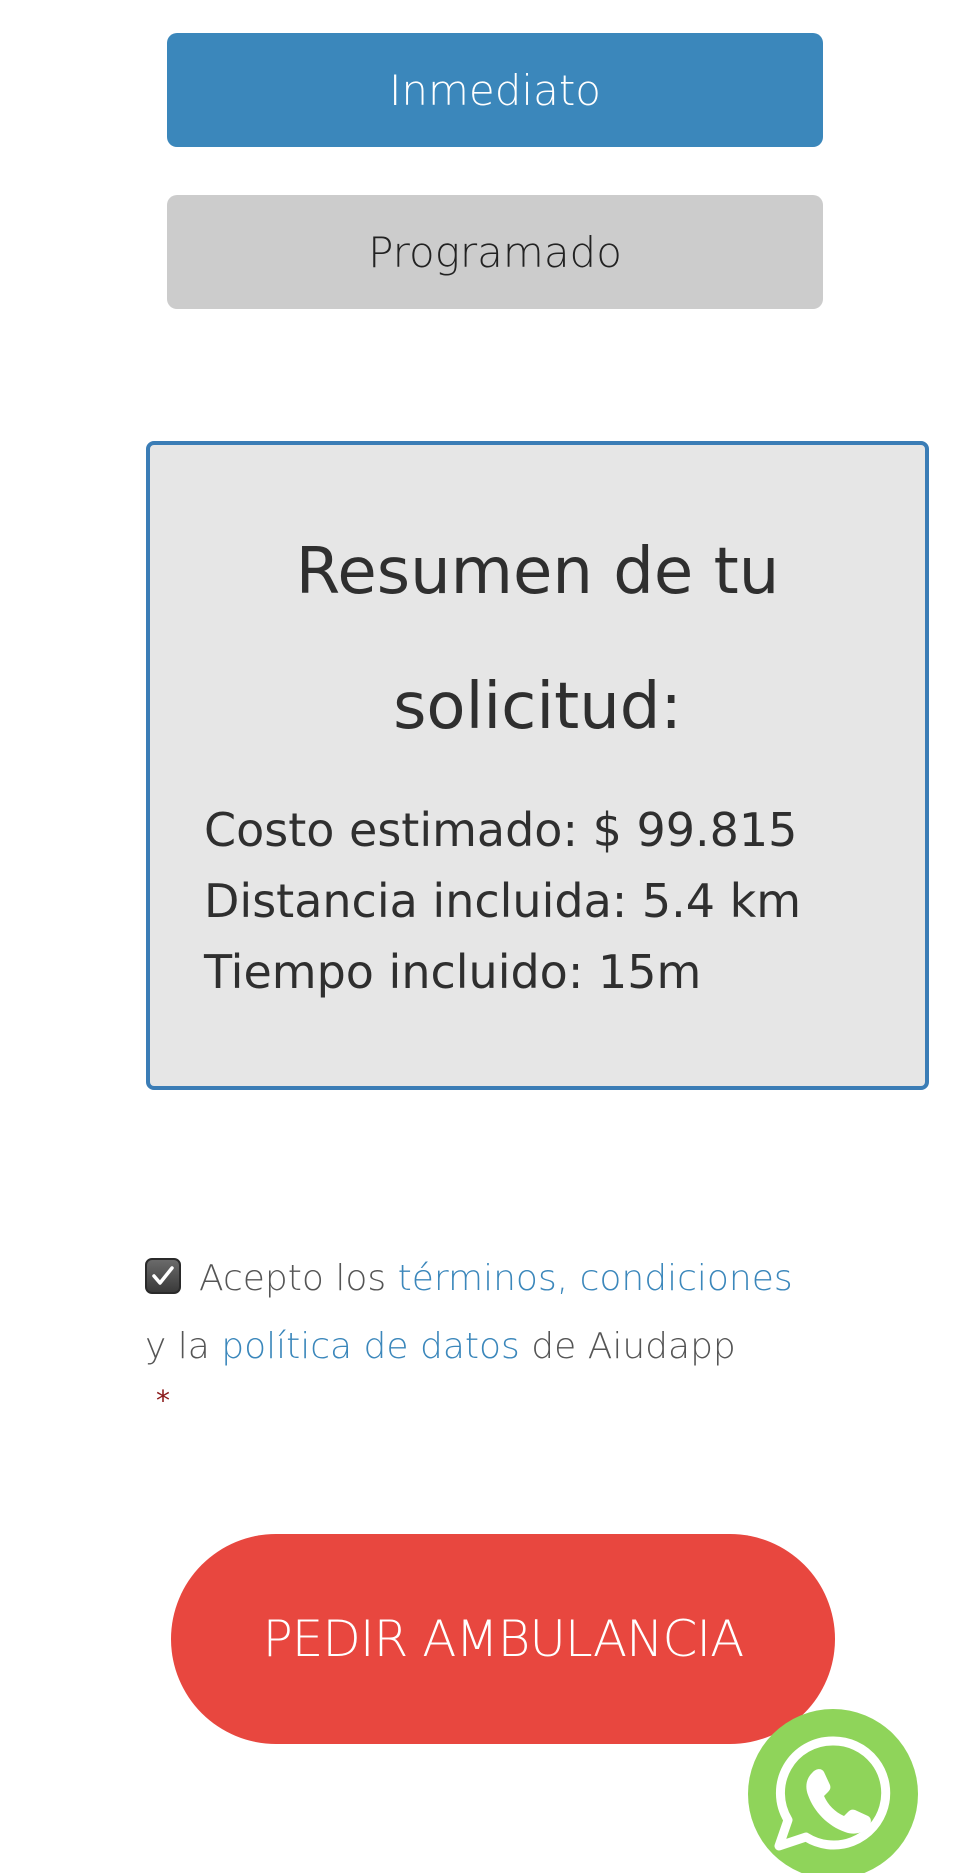 The width and height of the screenshot is (980, 1873). What do you see at coordinates (503, 1639) in the screenshot?
I see `request-ambulance-button: PEDIR AMBULANCIA` at bounding box center [503, 1639].